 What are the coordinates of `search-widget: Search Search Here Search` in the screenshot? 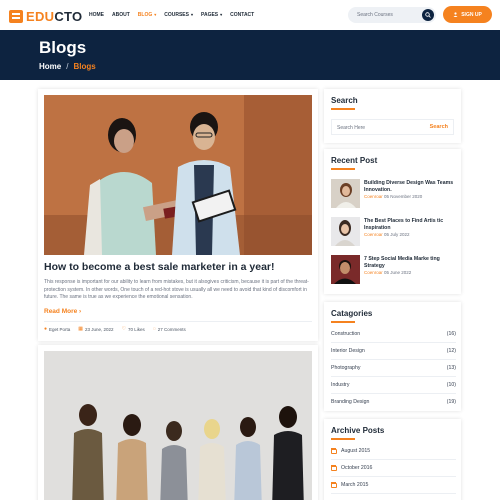 It's located at (392, 116).